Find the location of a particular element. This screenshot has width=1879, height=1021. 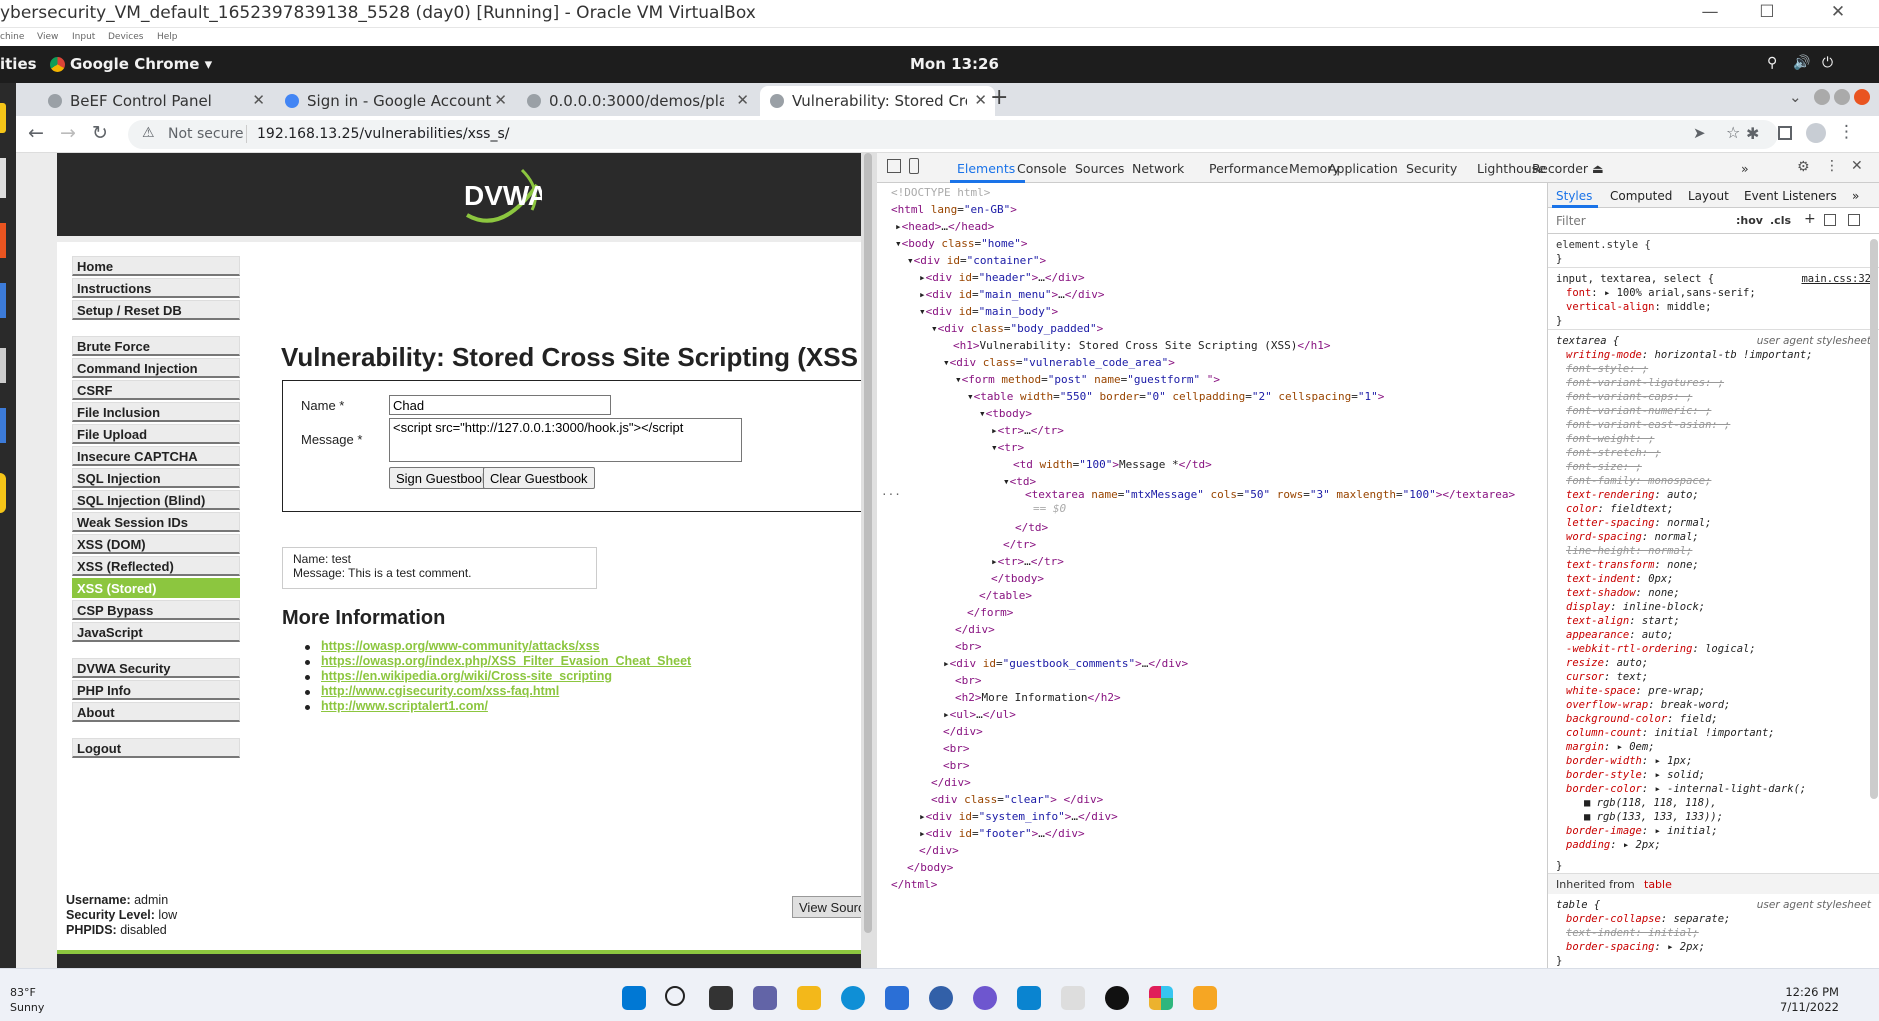

task-view-icon is located at coordinates (721, 998).